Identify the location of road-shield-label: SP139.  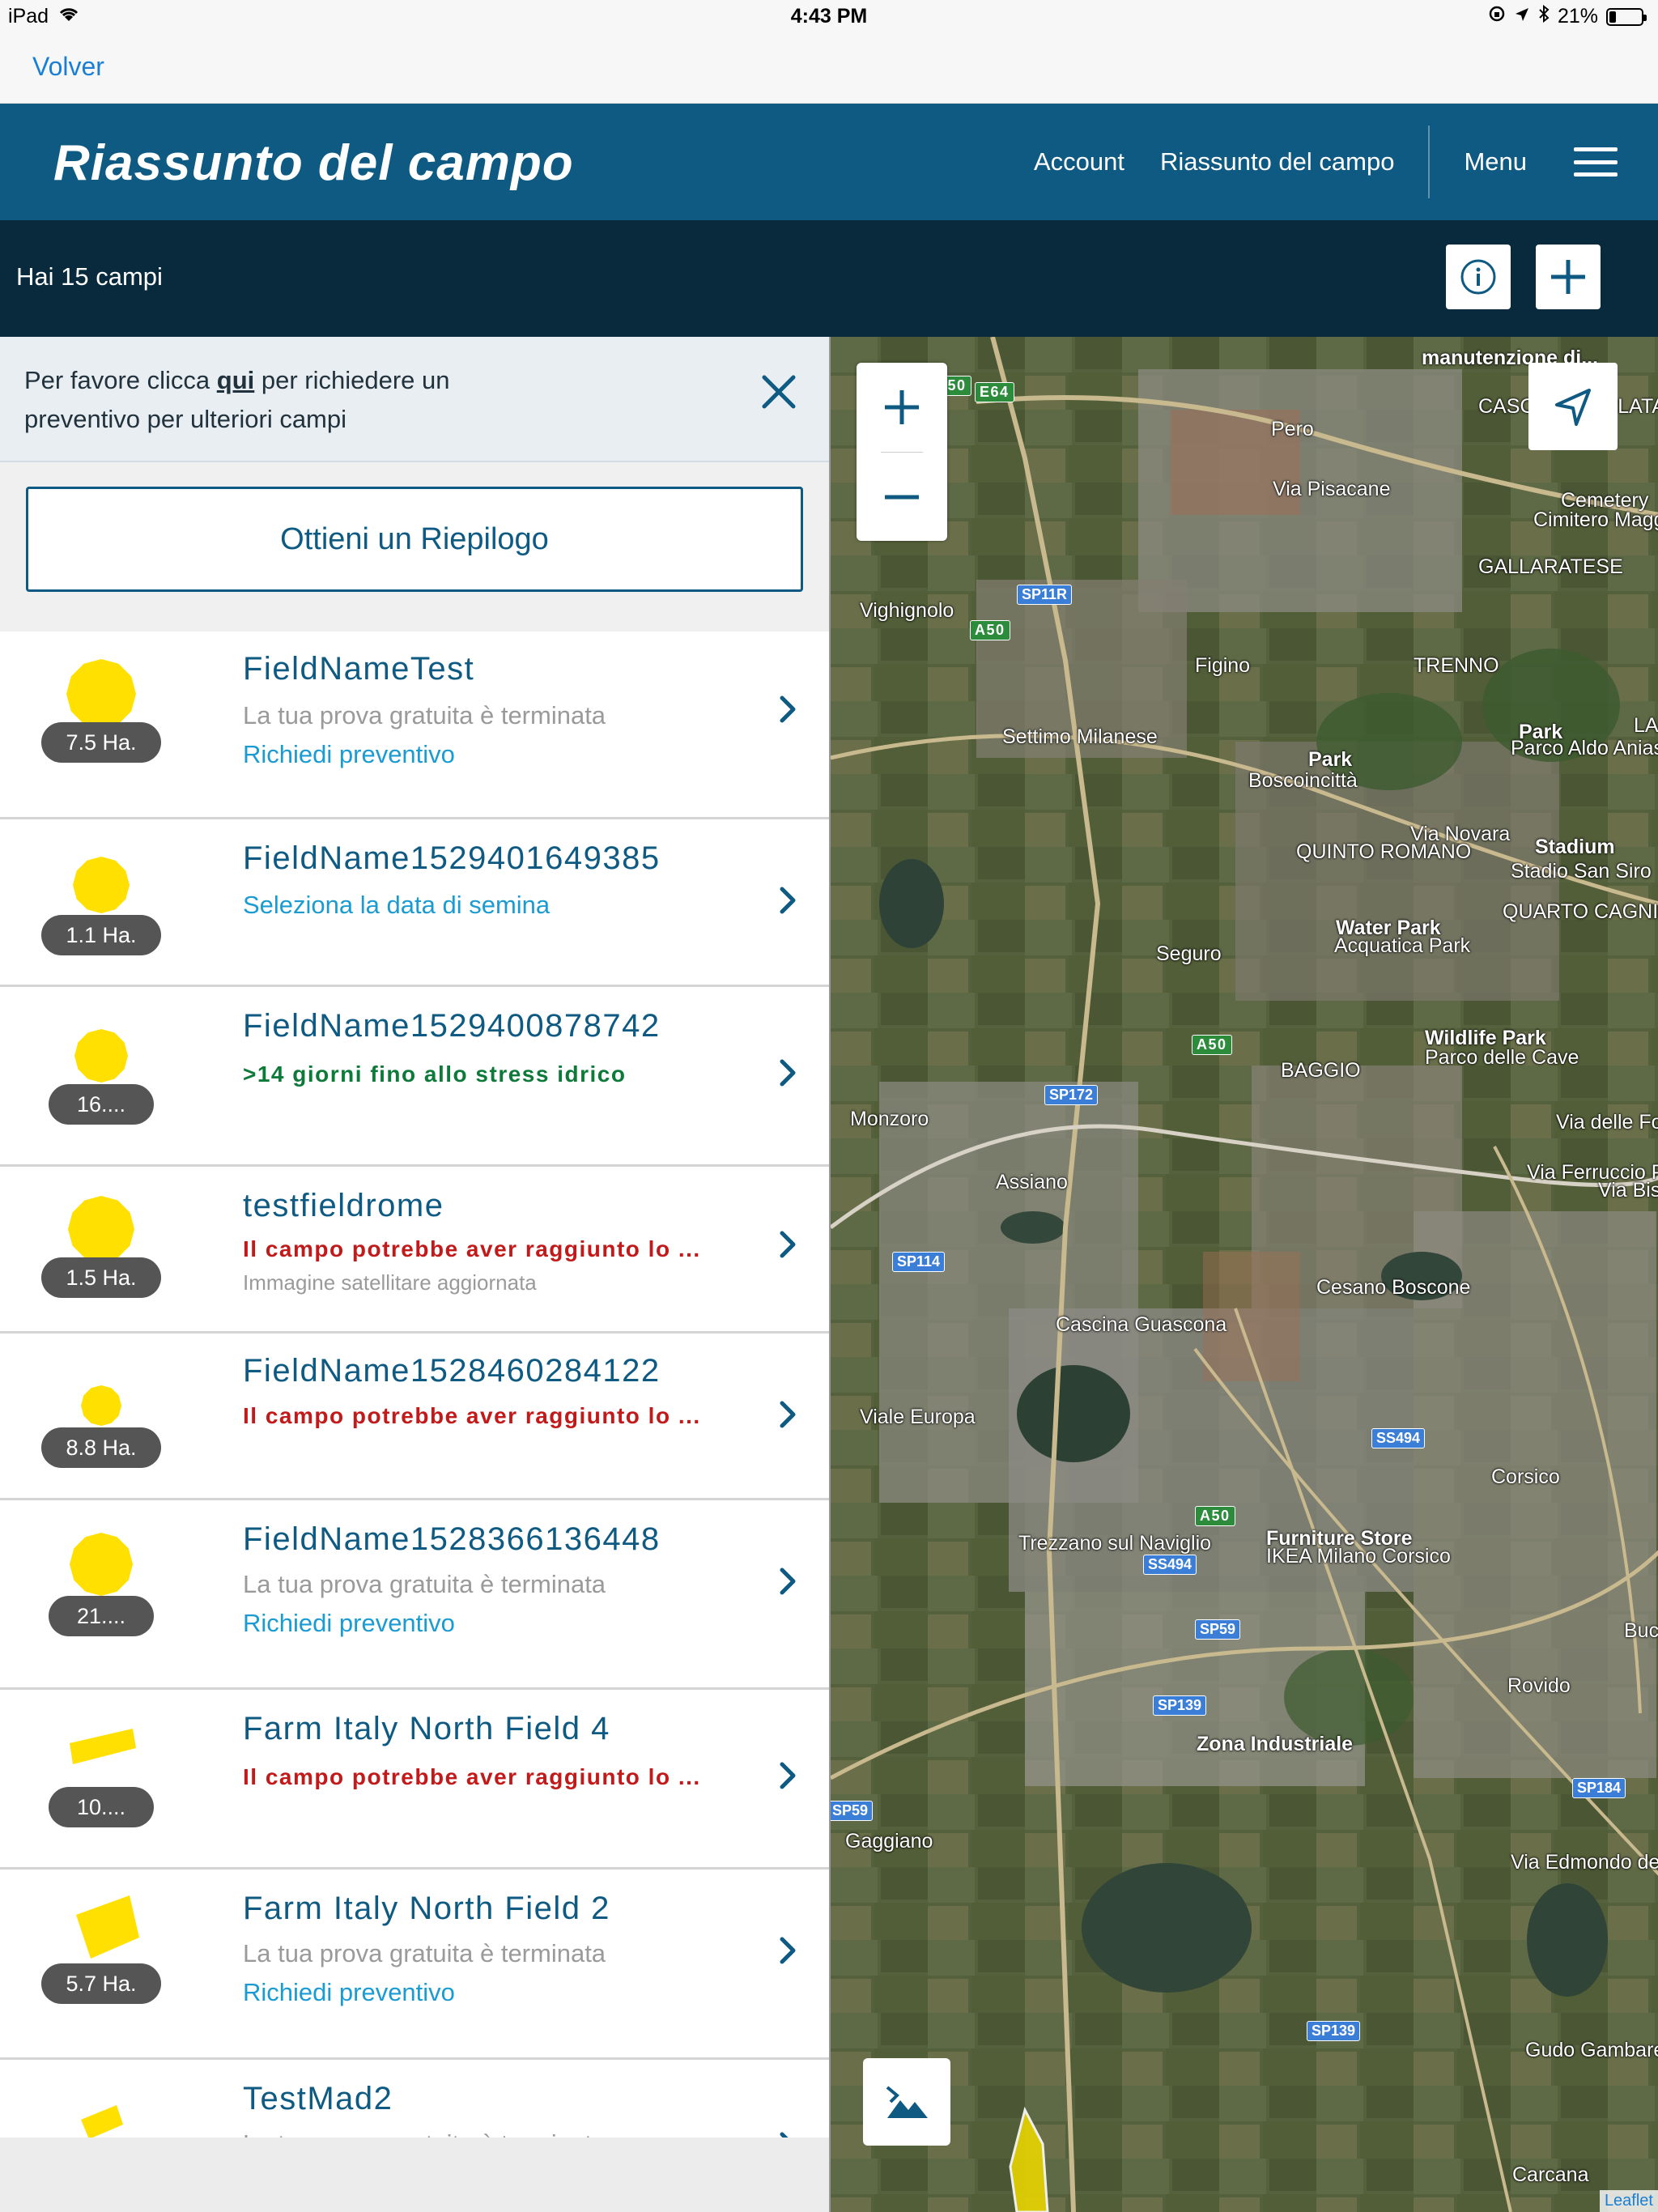
(1334, 2031).